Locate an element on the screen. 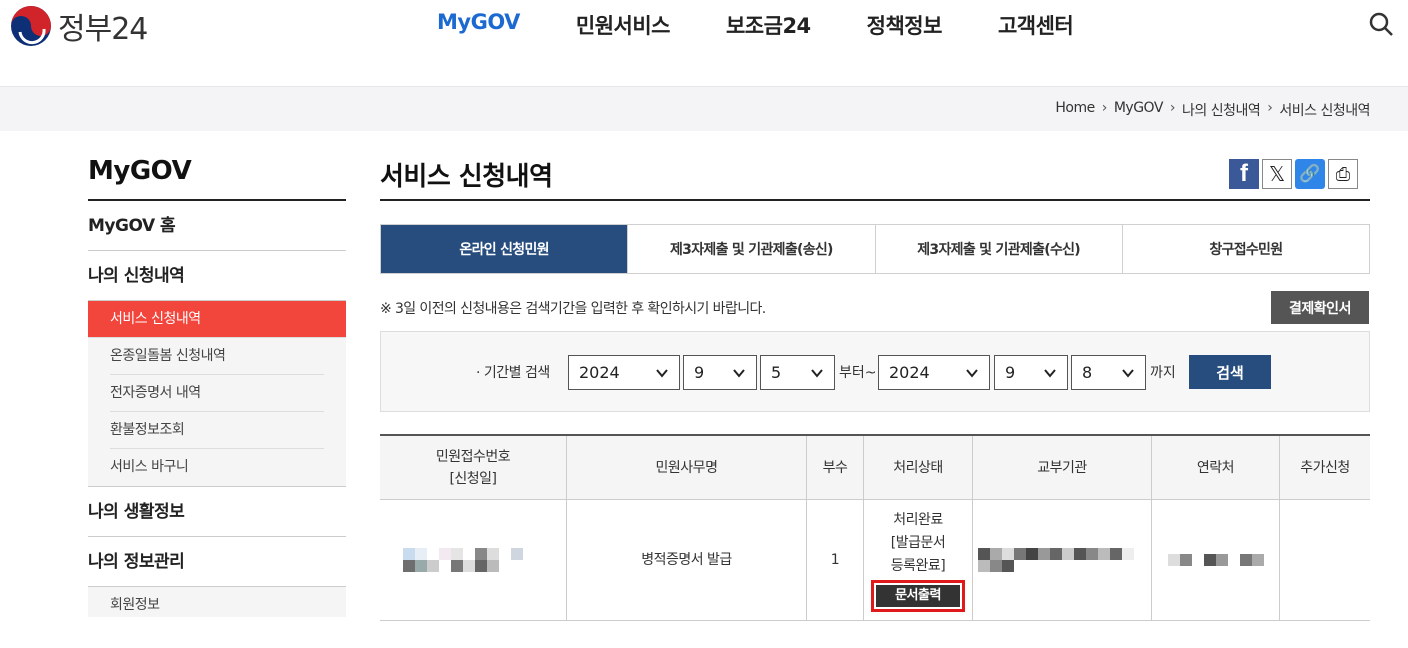 The height and width of the screenshot is (648, 1408). search-button: 검색 is located at coordinates (1230, 372).